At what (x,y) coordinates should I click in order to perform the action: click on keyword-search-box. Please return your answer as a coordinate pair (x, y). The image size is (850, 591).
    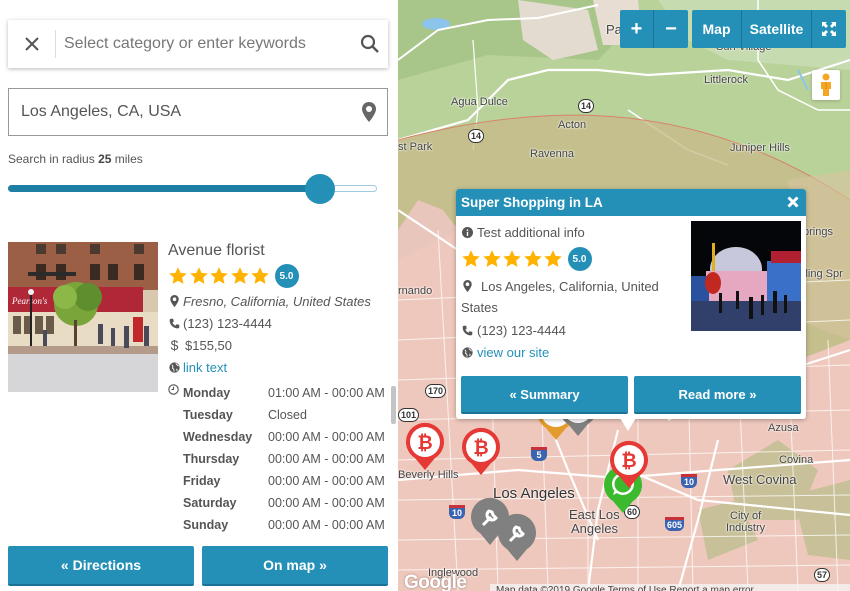
    Looking at the image, I should click on (198, 44).